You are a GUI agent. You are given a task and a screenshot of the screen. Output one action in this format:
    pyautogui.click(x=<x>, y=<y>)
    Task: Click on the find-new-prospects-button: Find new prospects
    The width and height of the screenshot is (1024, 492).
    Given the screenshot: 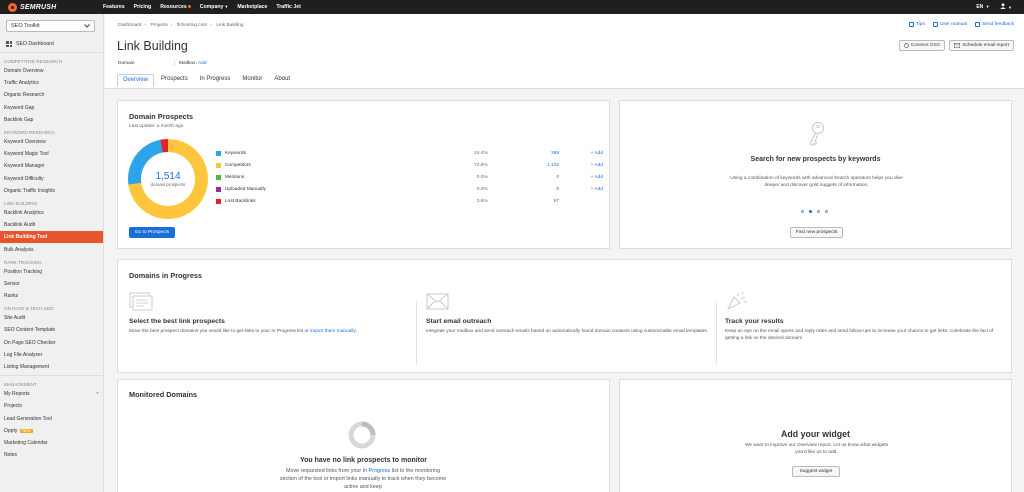 What is the action you would take?
    pyautogui.click(x=816, y=232)
    